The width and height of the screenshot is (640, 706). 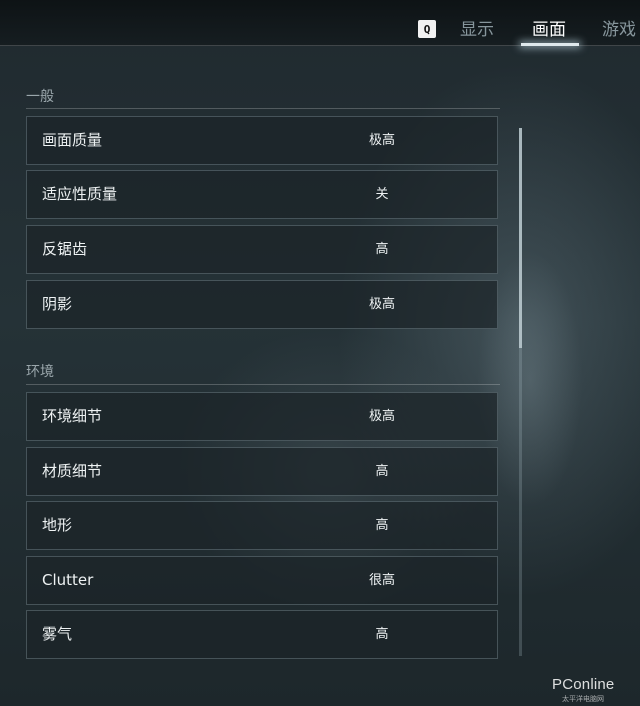 What do you see at coordinates (382, 194) in the screenshot?
I see `setting-value: 关` at bounding box center [382, 194].